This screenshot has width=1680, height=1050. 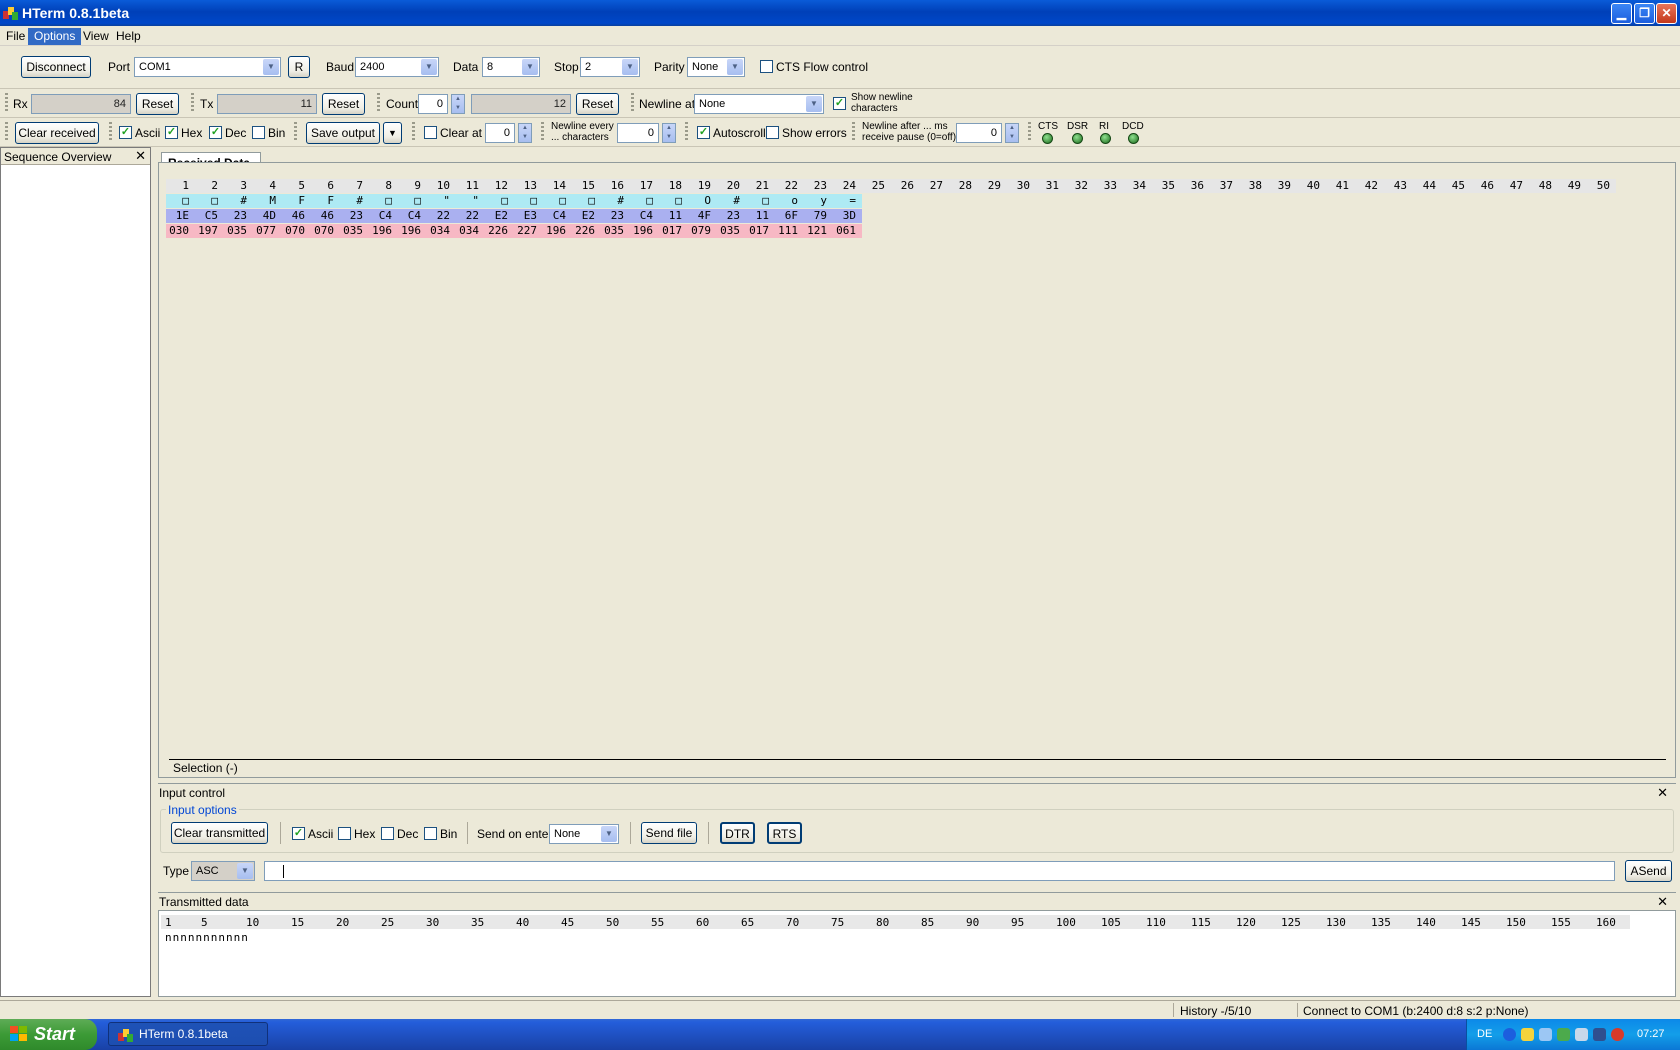 What do you see at coordinates (1662, 902) in the screenshot?
I see `close-icon: ✕` at bounding box center [1662, 902].